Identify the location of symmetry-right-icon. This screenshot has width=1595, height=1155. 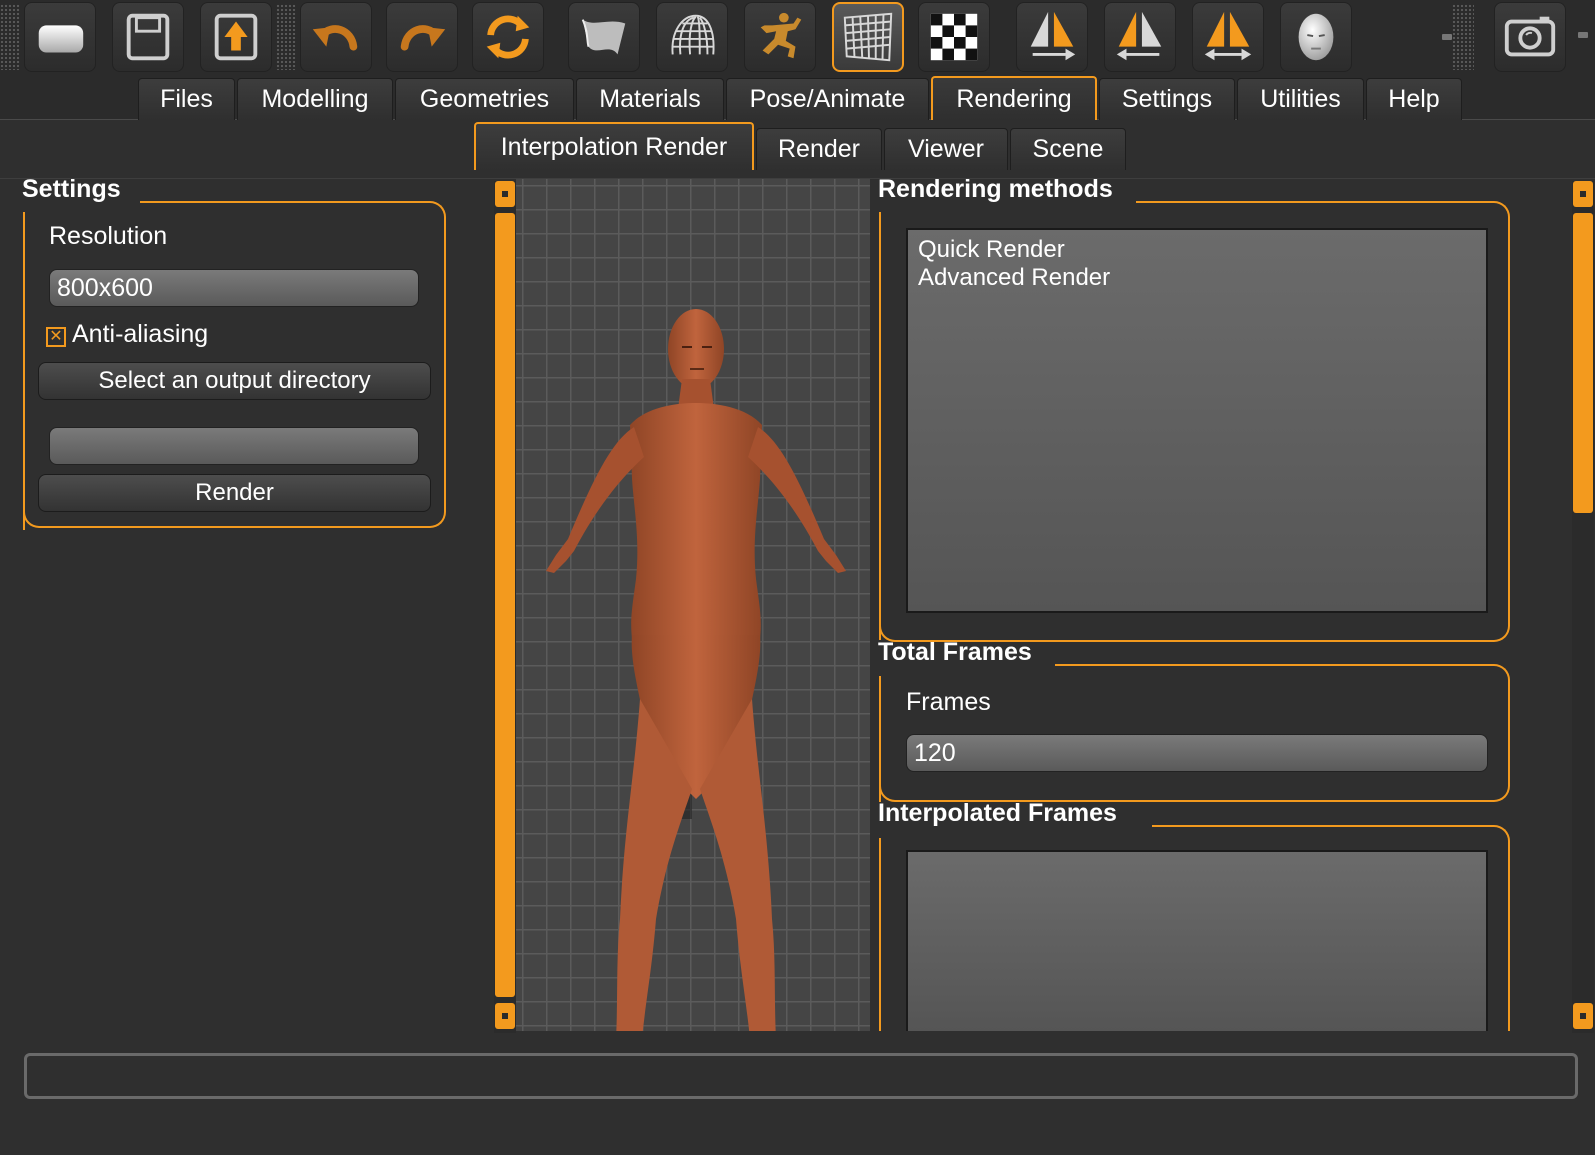
(1053, 36).